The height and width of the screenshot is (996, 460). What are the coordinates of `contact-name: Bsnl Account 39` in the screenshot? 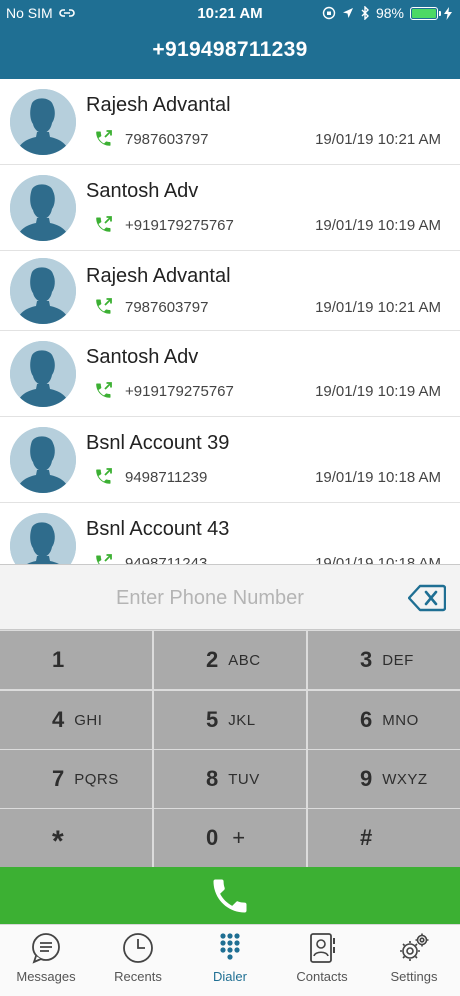 It's located at (158, 443).